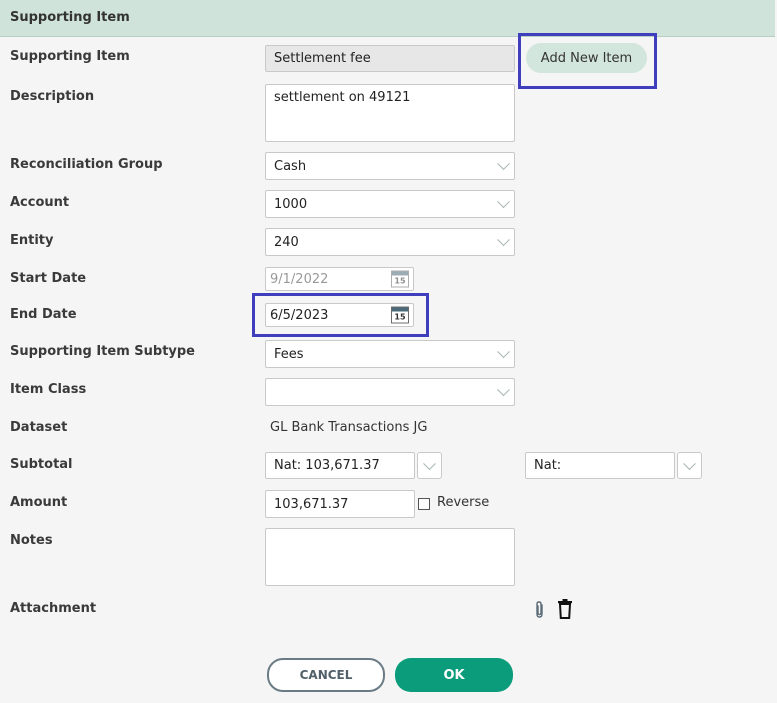 This screenshot has width=777, height=703. I want to click on amount-value: 103,671.37, so click(311, 504).